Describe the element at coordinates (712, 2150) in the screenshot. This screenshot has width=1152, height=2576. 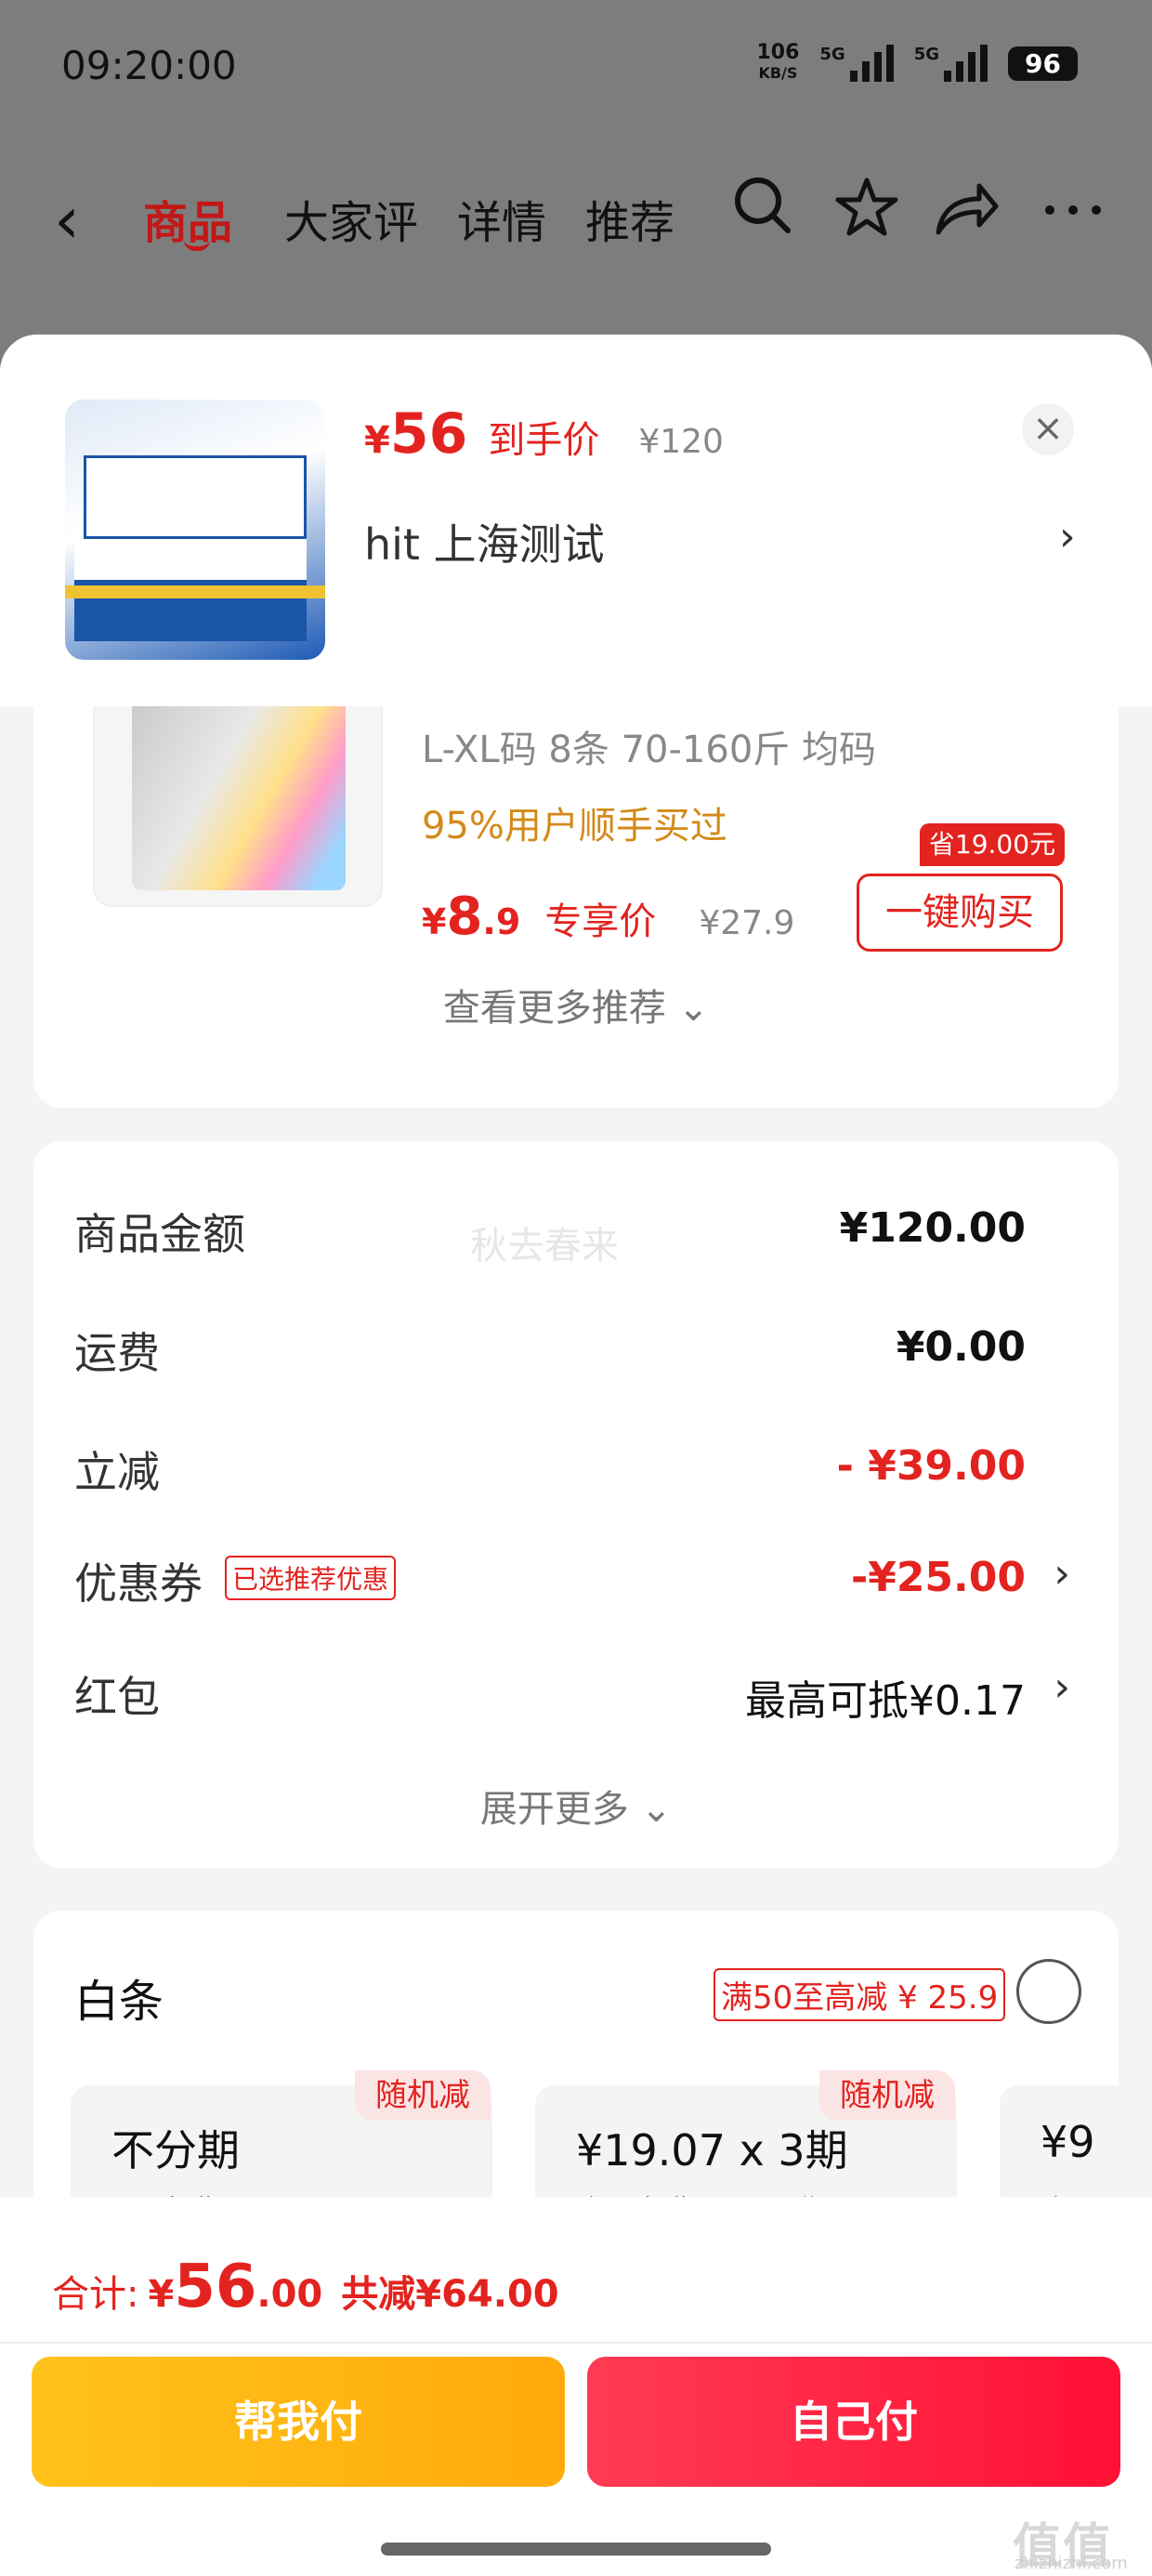
I see `plan-title: ¥19.07 x 3期` at that location.